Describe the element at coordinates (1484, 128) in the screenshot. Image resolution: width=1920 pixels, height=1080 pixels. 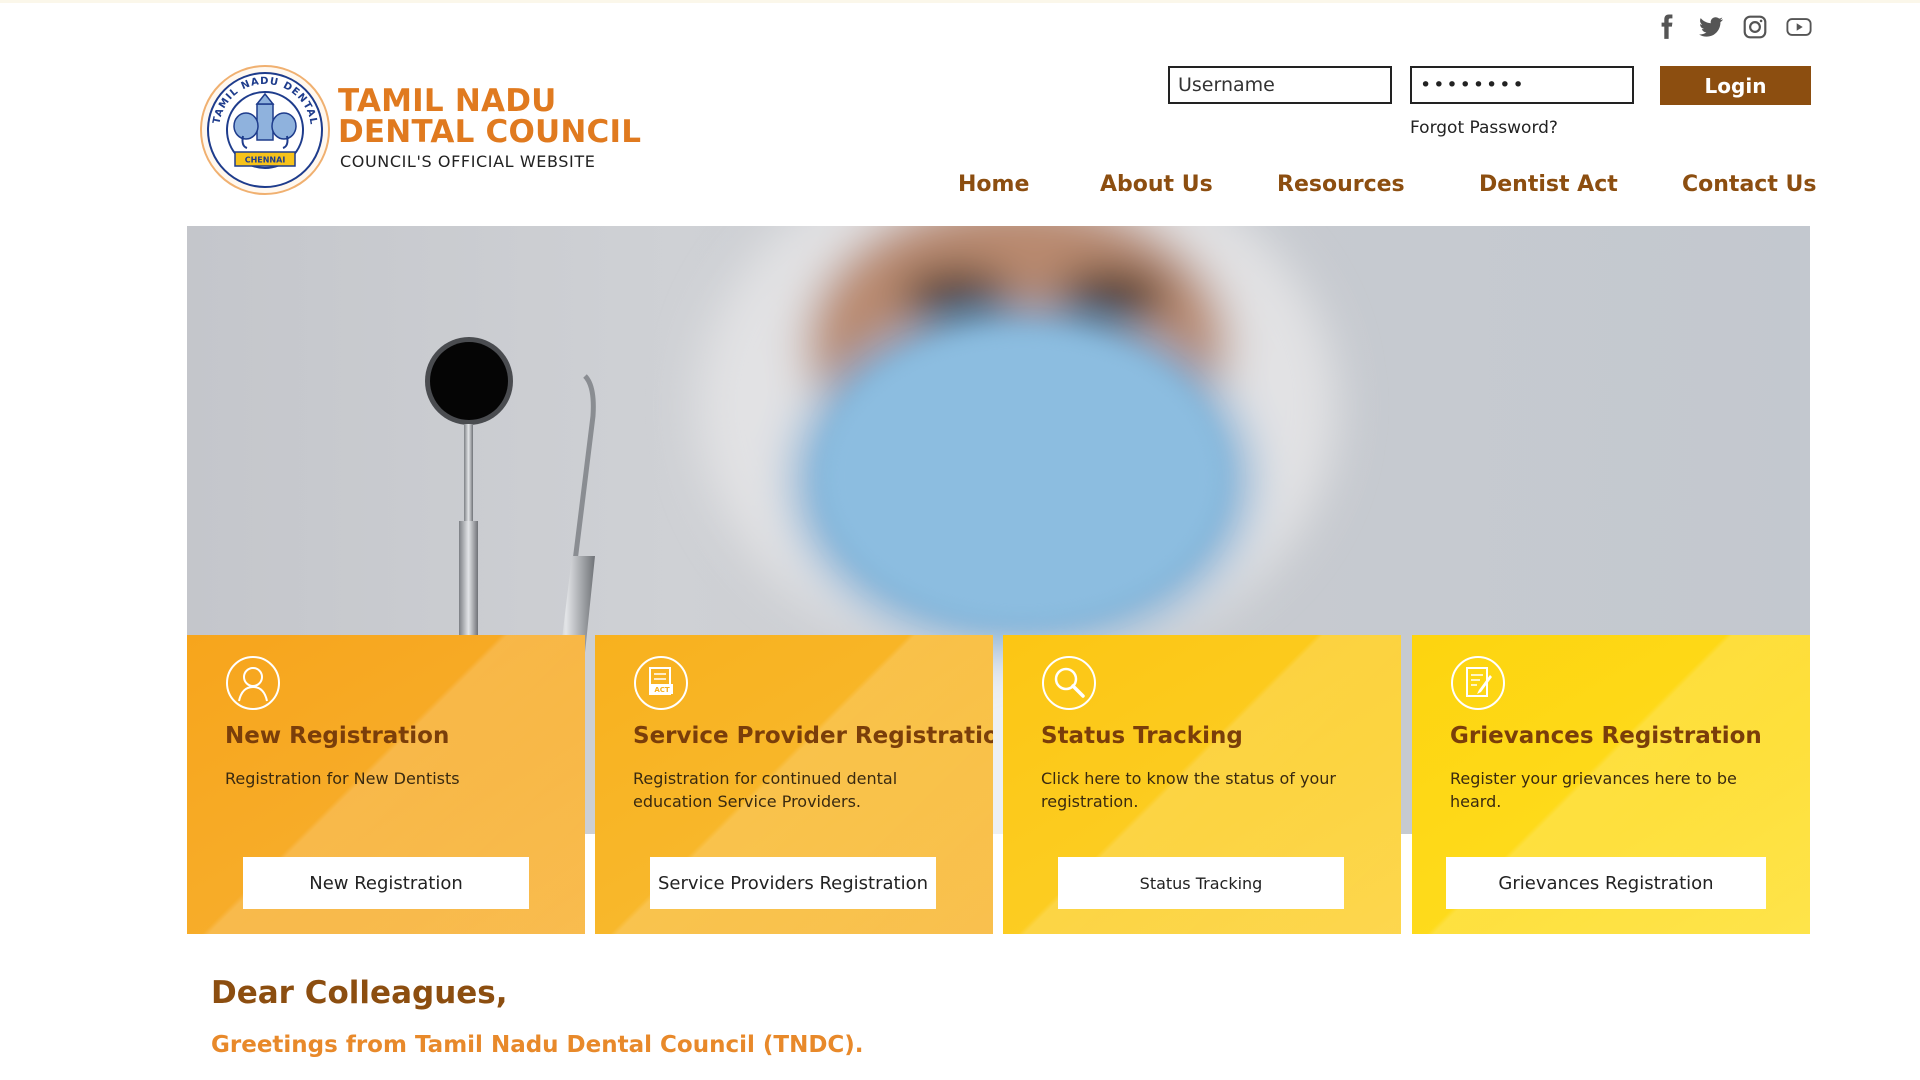
I see `forgot-password-link: Forgot Password?` at that location.